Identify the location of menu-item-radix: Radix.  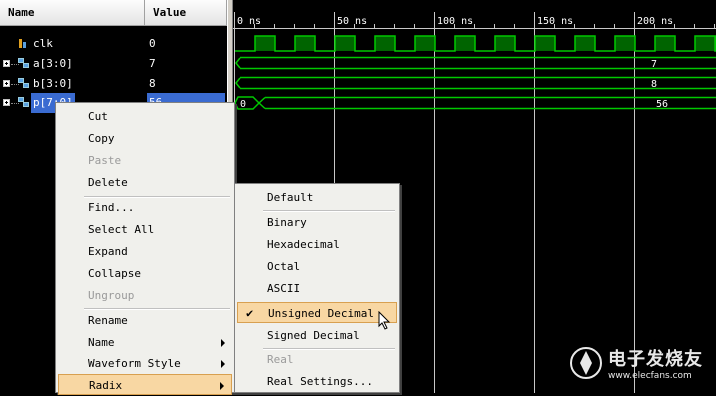
(145, 384).